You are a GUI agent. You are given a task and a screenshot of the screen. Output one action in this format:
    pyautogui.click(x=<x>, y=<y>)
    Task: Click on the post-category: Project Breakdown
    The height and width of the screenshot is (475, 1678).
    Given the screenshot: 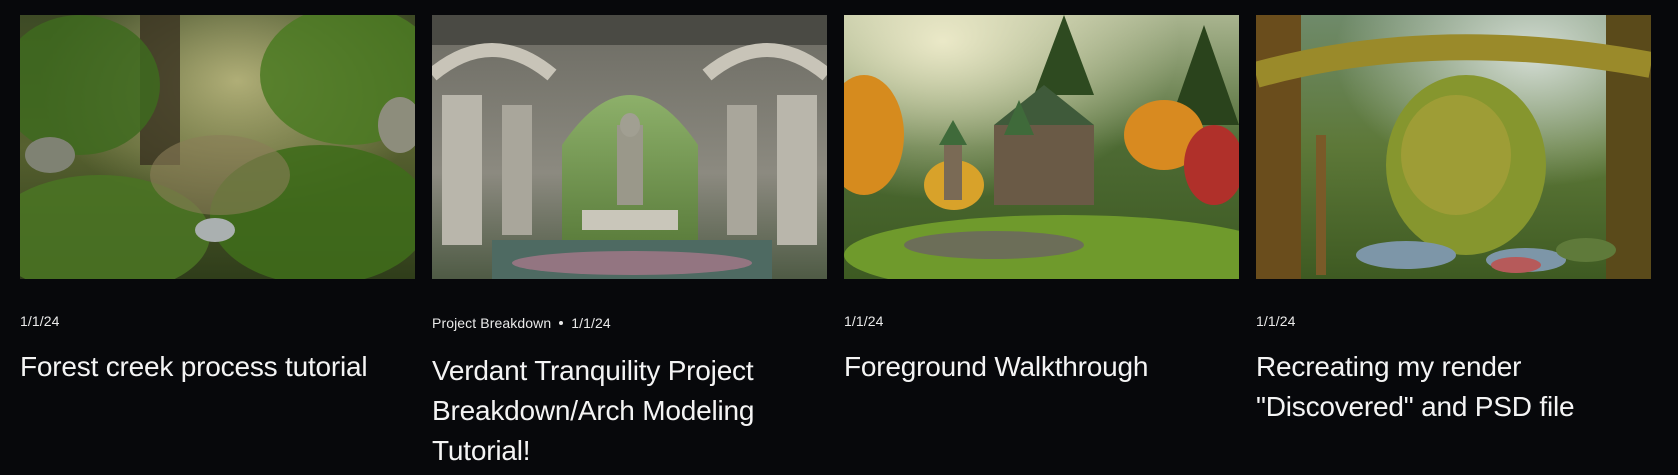 What is the action you would take?
    pyautogui.click(x=491, y=323)
    